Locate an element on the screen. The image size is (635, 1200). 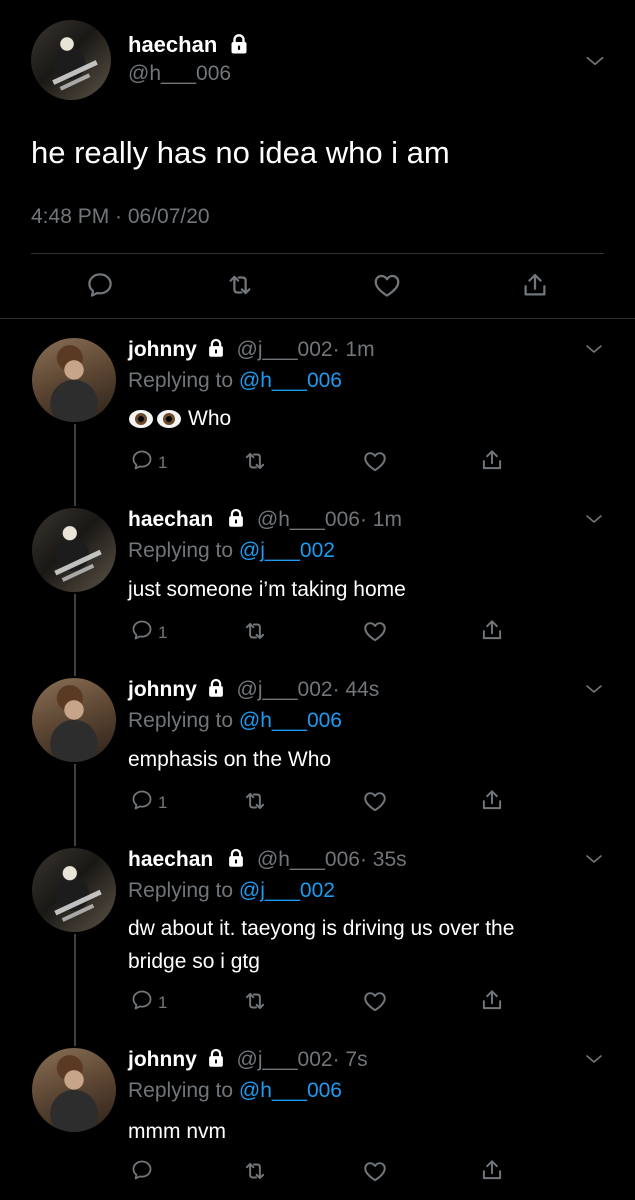
tweet-text: emphasis on the Who is located at coordinates (230, 759).